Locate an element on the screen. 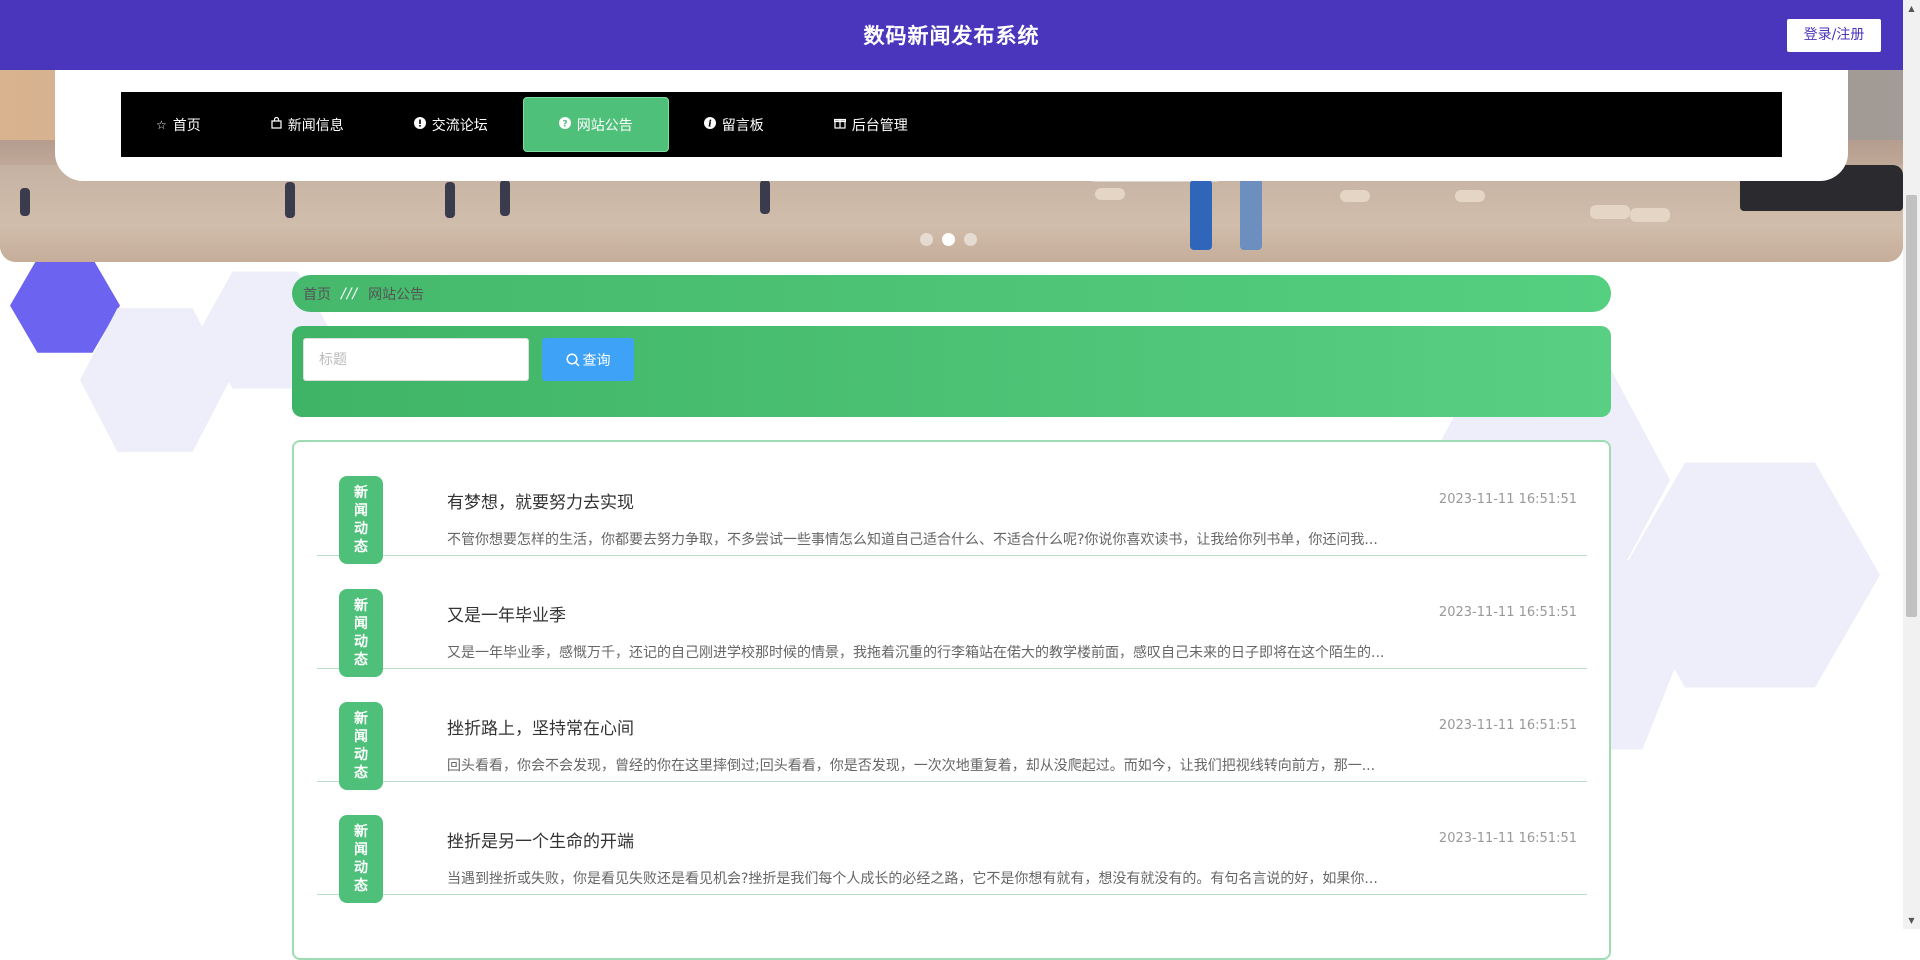 The width and height of the screenshot is (1920, 960). breadcrumb-current: 网站公告 is located at coordinates (396, 294).